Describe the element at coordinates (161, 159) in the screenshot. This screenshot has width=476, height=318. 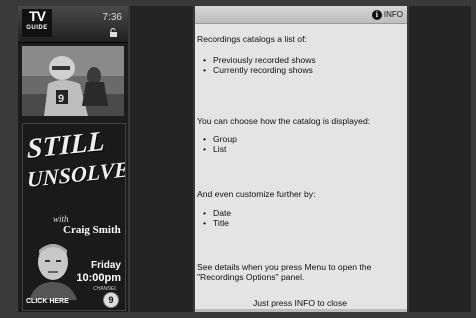
I see `guide-background-panel` at that location.